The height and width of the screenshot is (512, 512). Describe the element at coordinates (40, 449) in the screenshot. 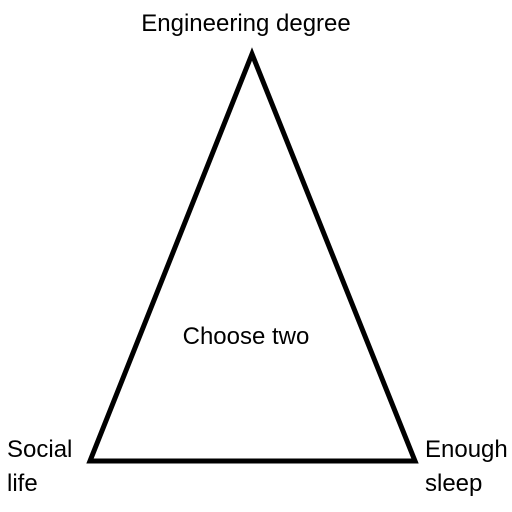

I see `vertex-label-left-line-1: Social` at that location.